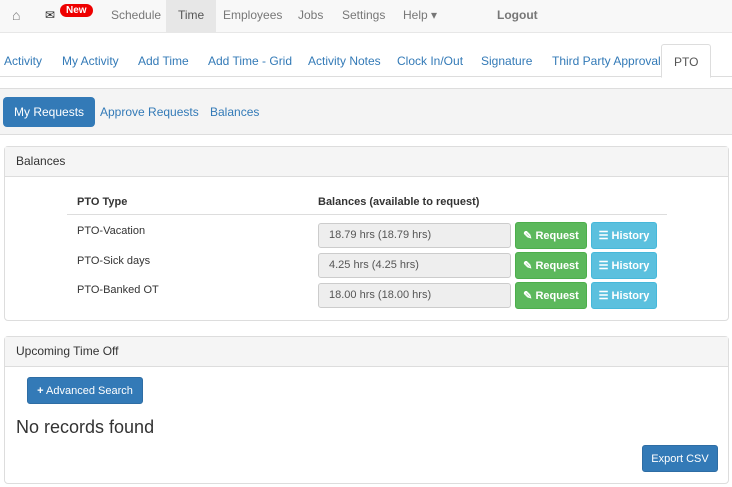 This screenshot has height=487, width=732. I want to click on nav-time: Time, so click(191, 16).